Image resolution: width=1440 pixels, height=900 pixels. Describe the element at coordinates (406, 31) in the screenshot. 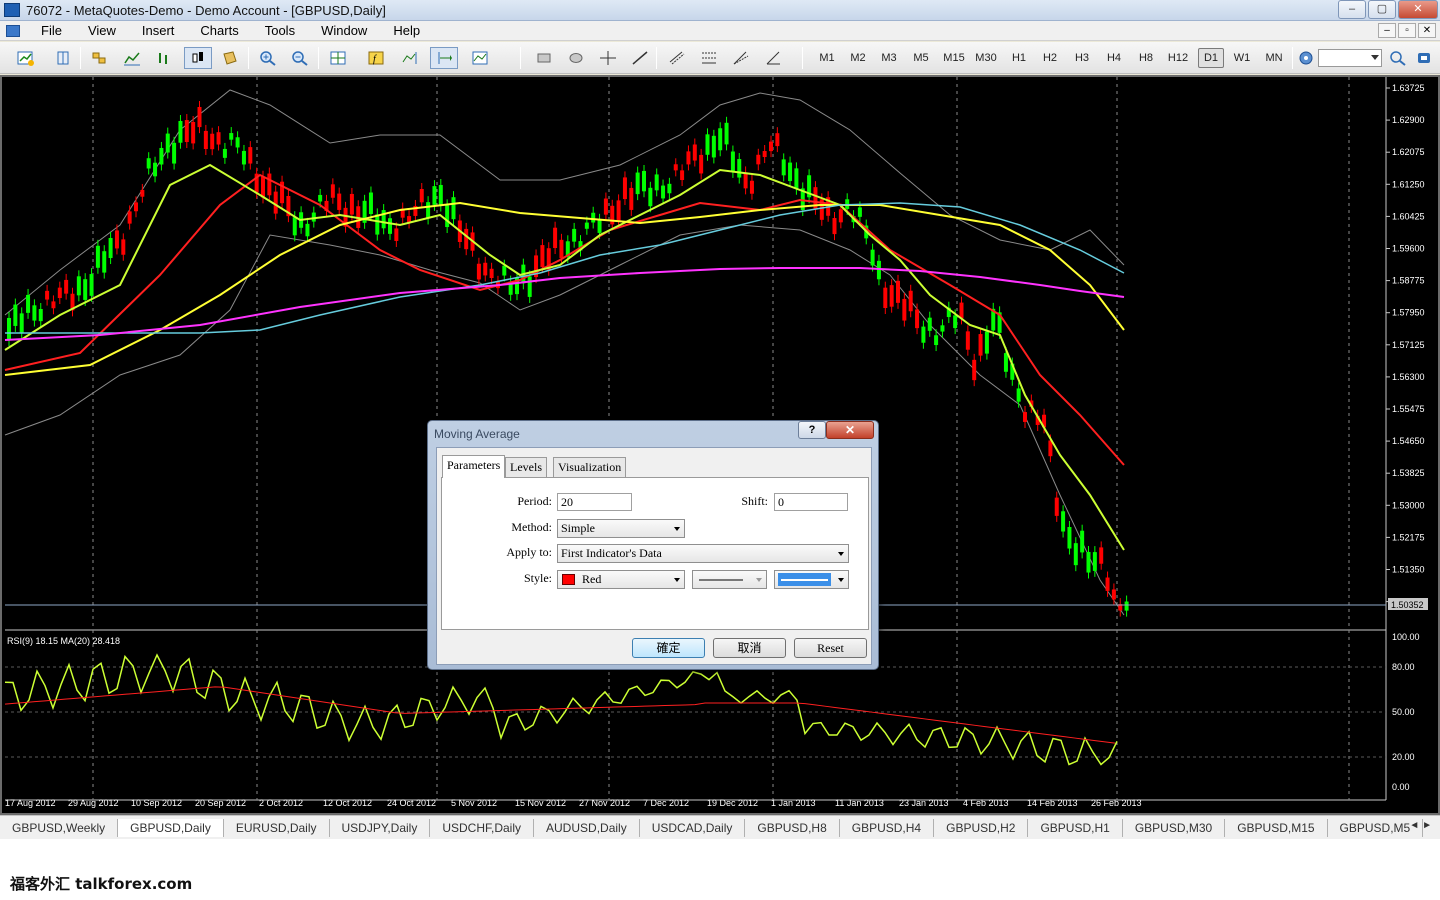

I see `menu-help: Help` at that location.